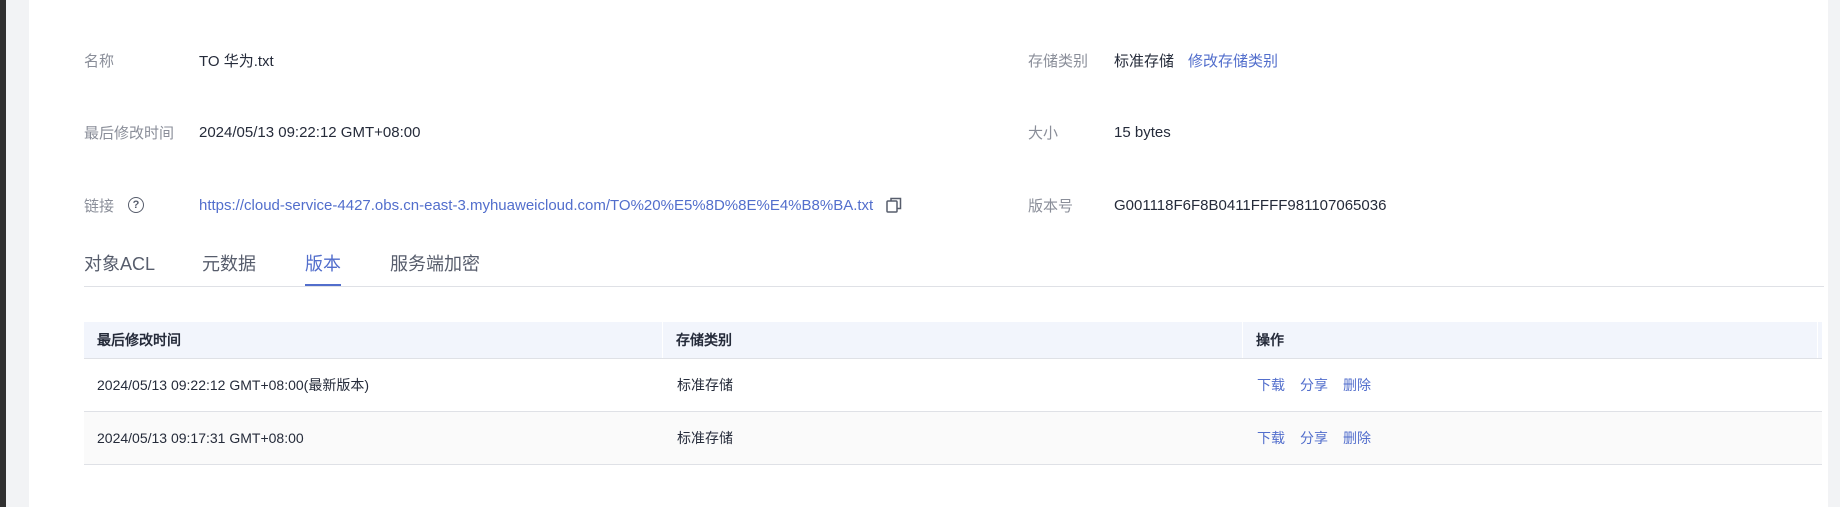 This screenshot has height=507, width=1840. What do you see at coordinates (310, 132) in the screenshot?
I see `last-modified-value: 2024/05/13 09:22:12 GMT+08:00` at bounding box center [310, 132].